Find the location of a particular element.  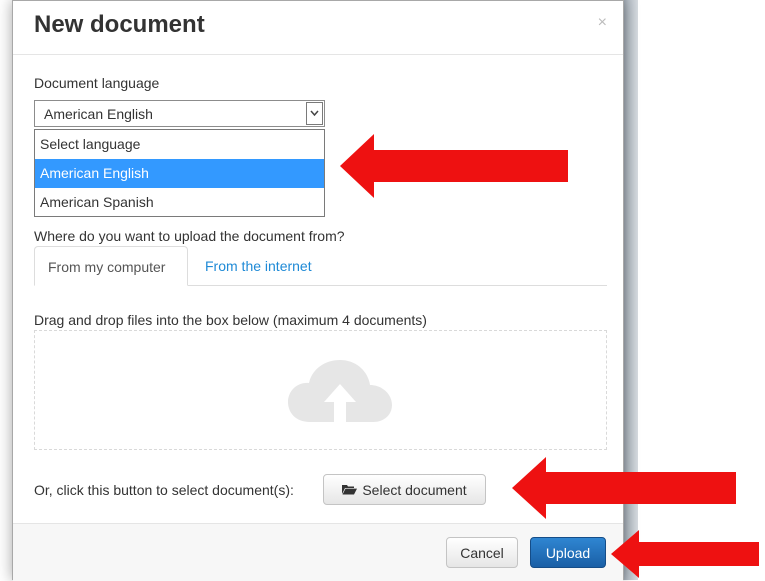

select-document-button: Select document is located at coordinates (404, 489).